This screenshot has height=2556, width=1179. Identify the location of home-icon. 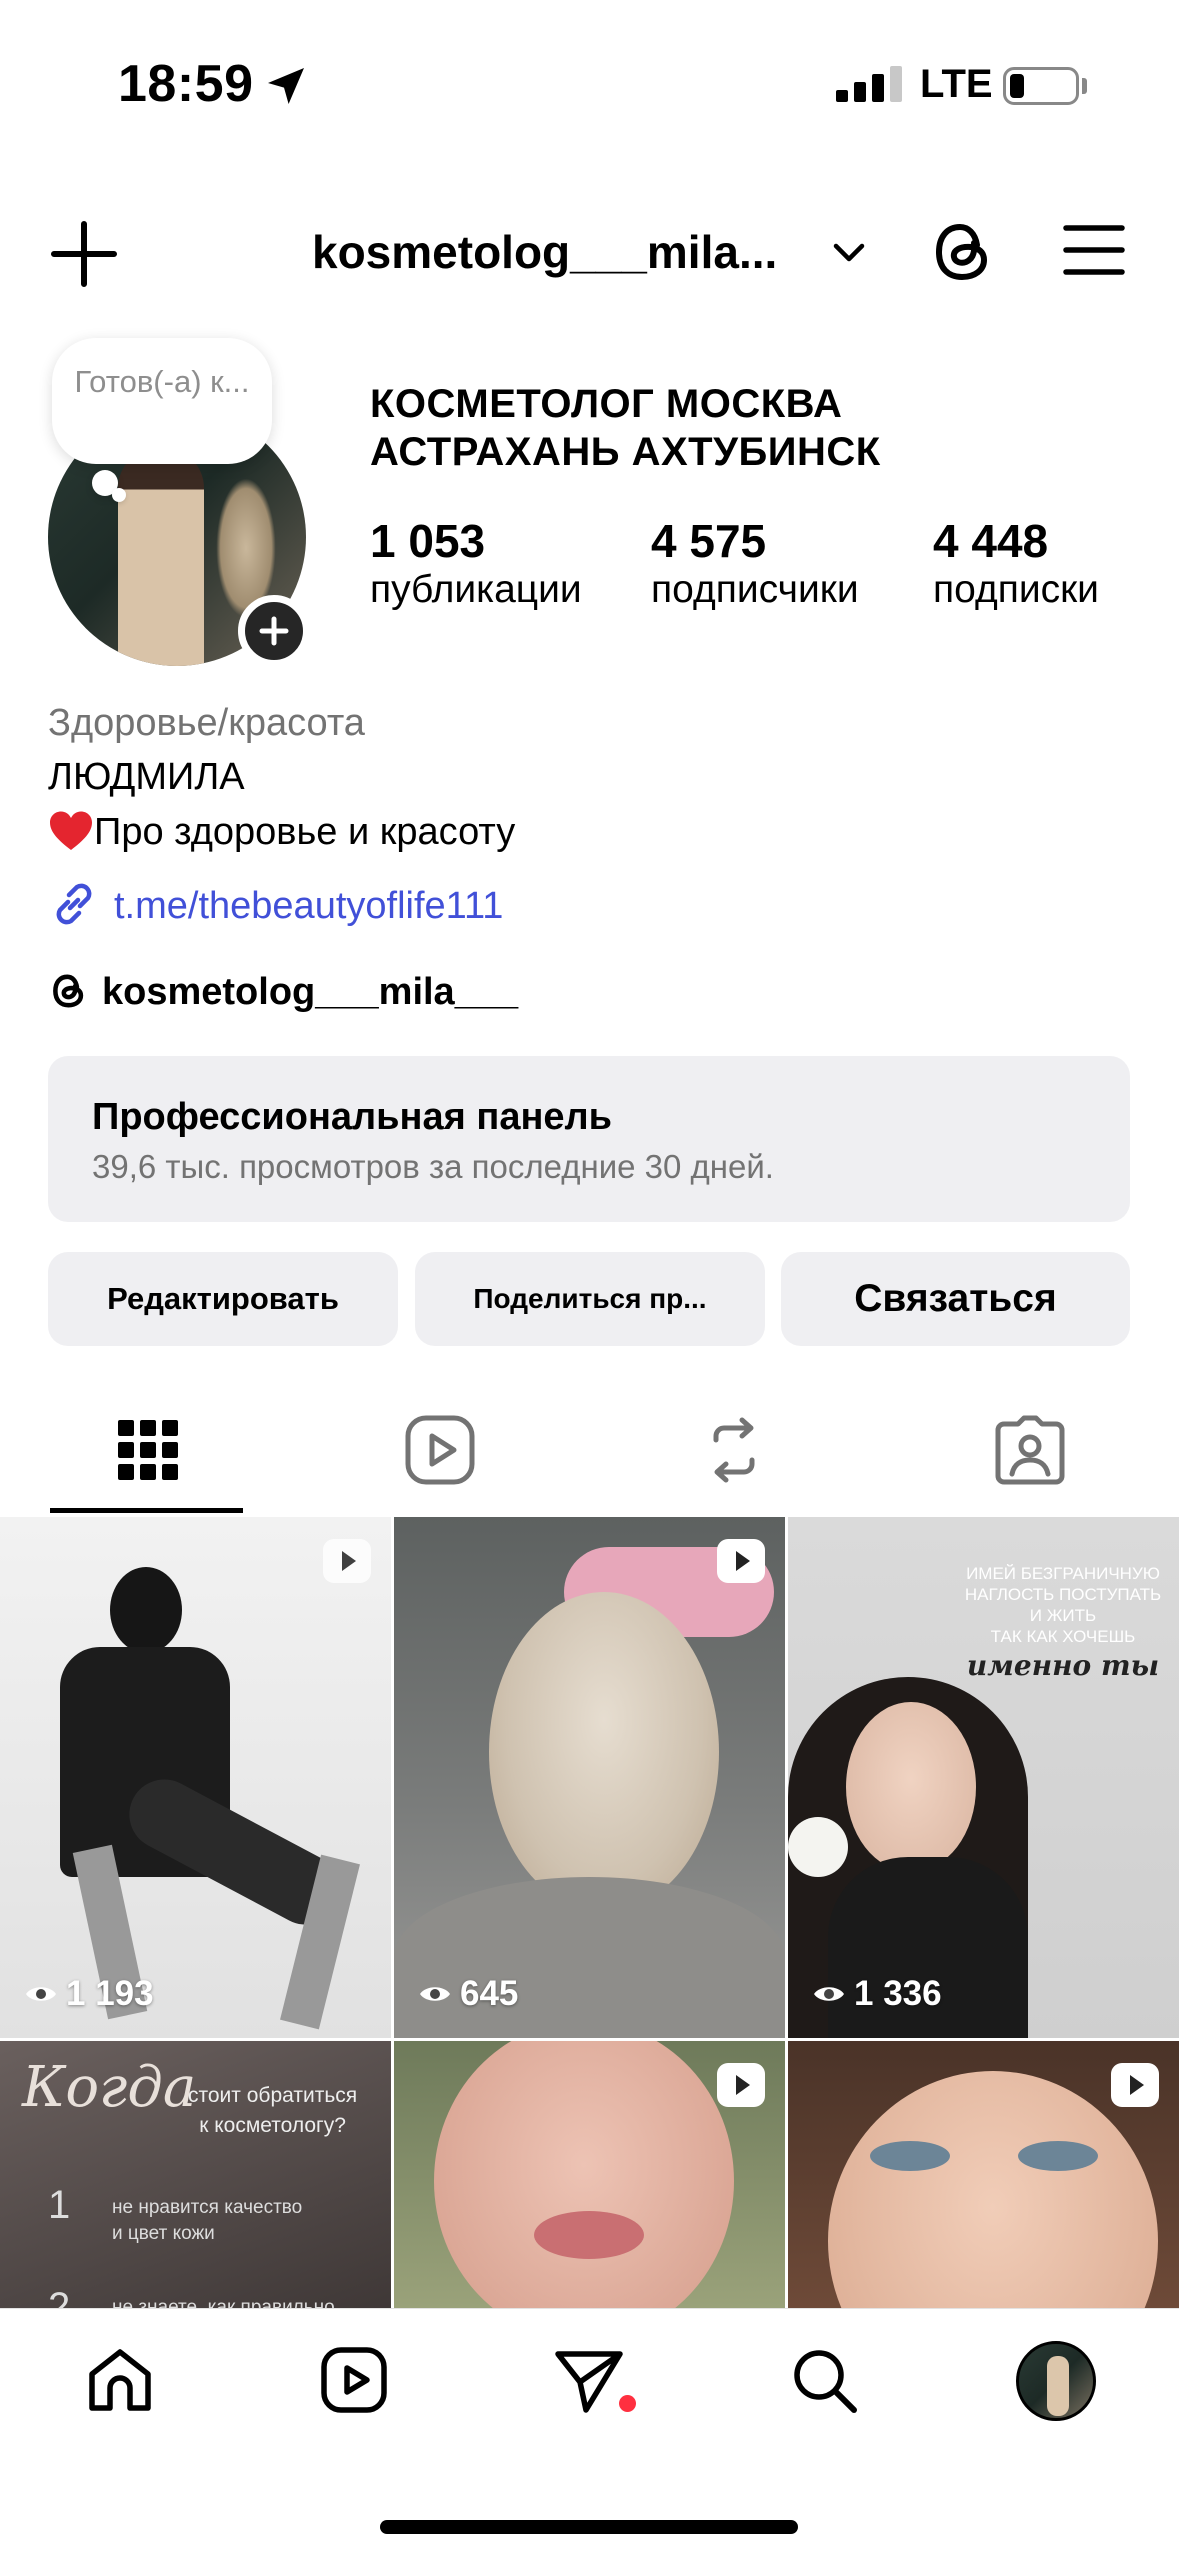
(120, 2380).